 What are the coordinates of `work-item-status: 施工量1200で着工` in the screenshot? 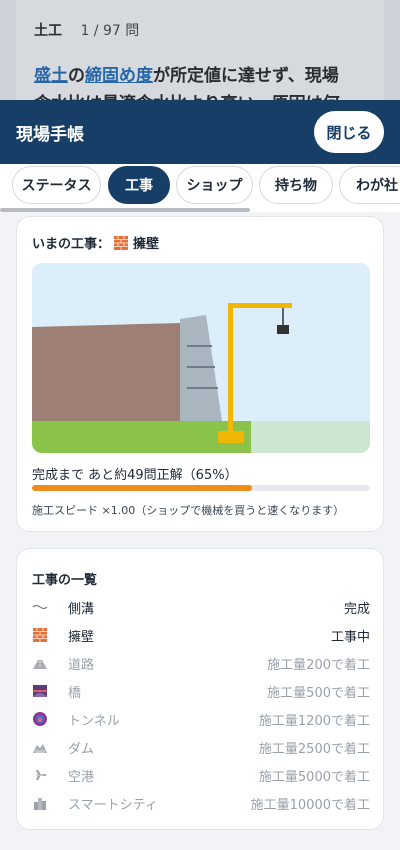 It's located at (314, 721).